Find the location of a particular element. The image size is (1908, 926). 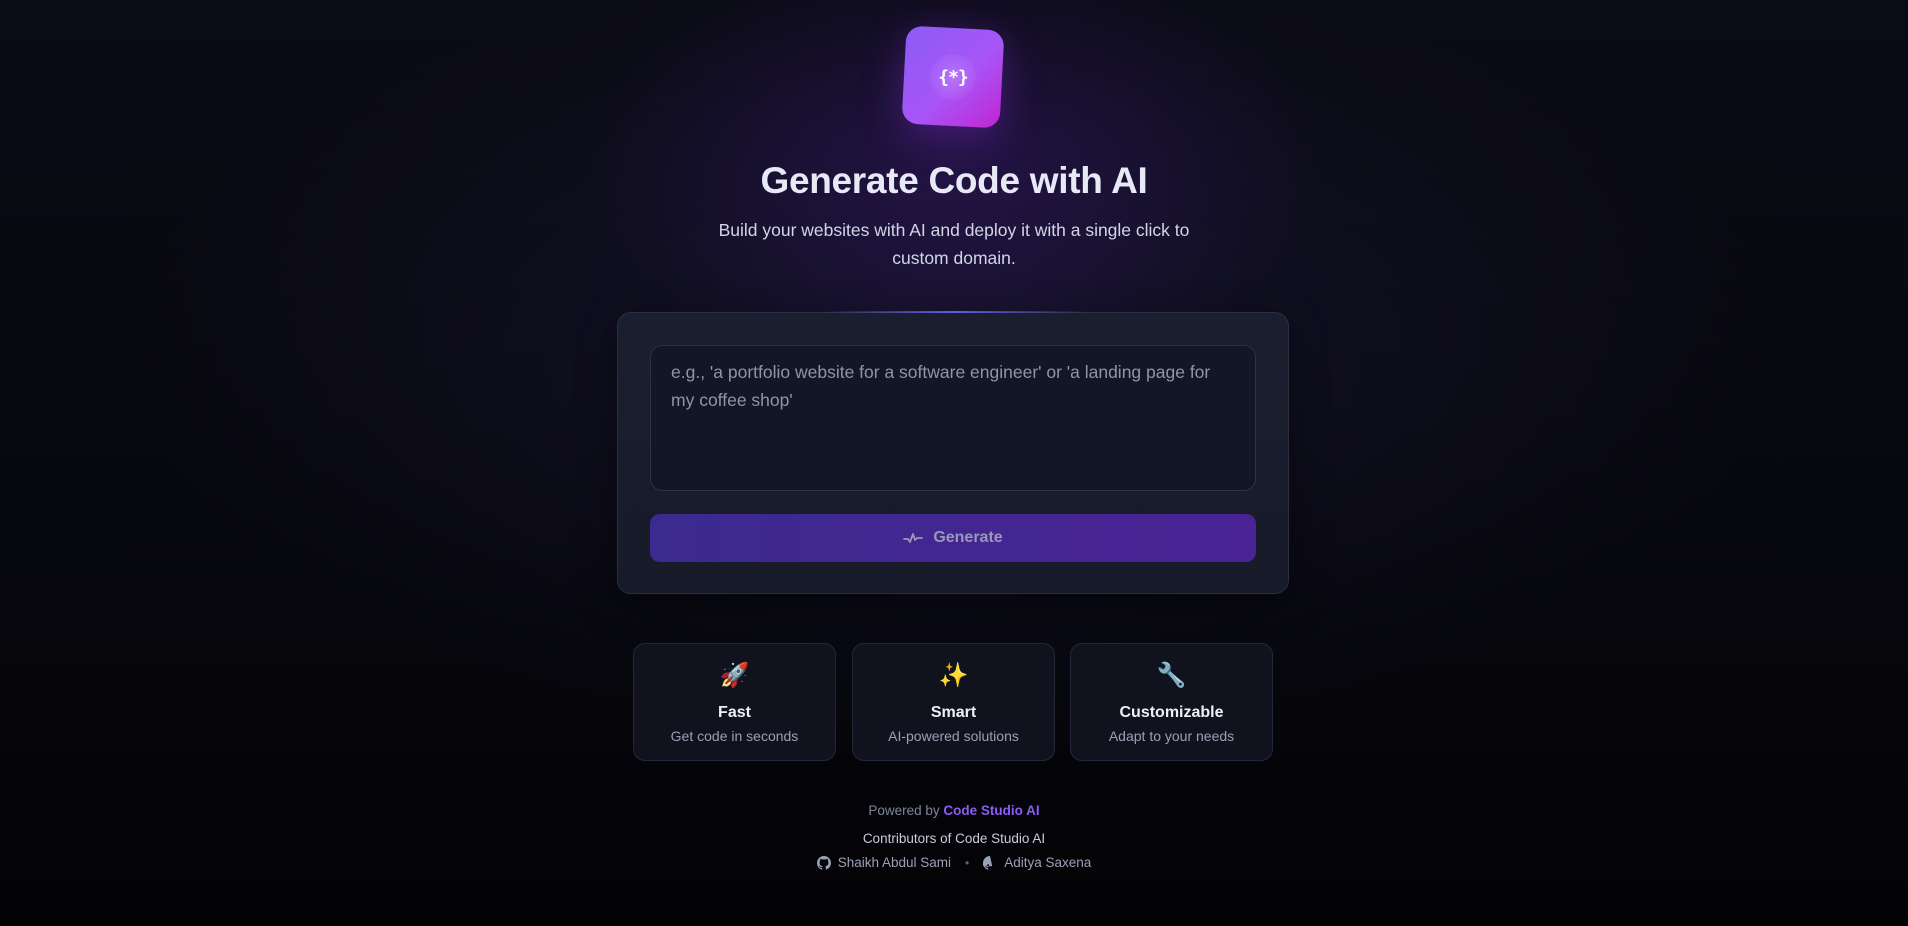

prompt-input is located at coordinates (953, 418).